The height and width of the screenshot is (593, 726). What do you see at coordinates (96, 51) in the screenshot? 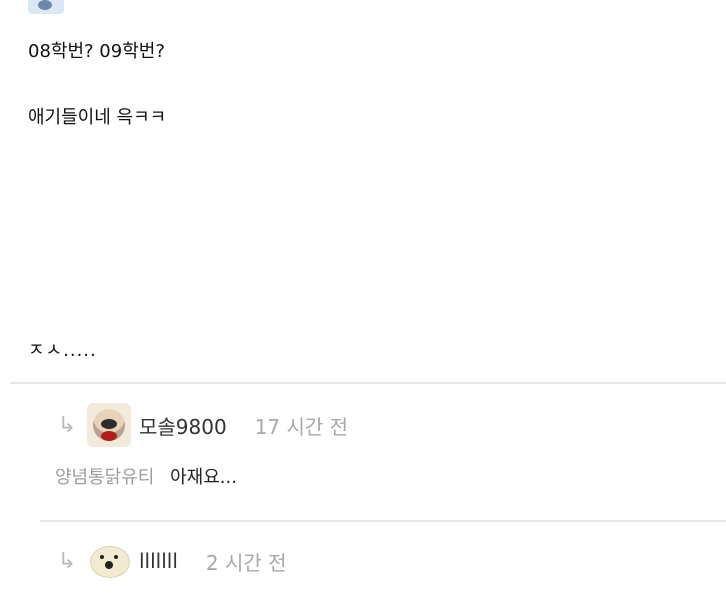
I see `post-line-1: 08학번? 09학번?` at bounding box center [96, 51].